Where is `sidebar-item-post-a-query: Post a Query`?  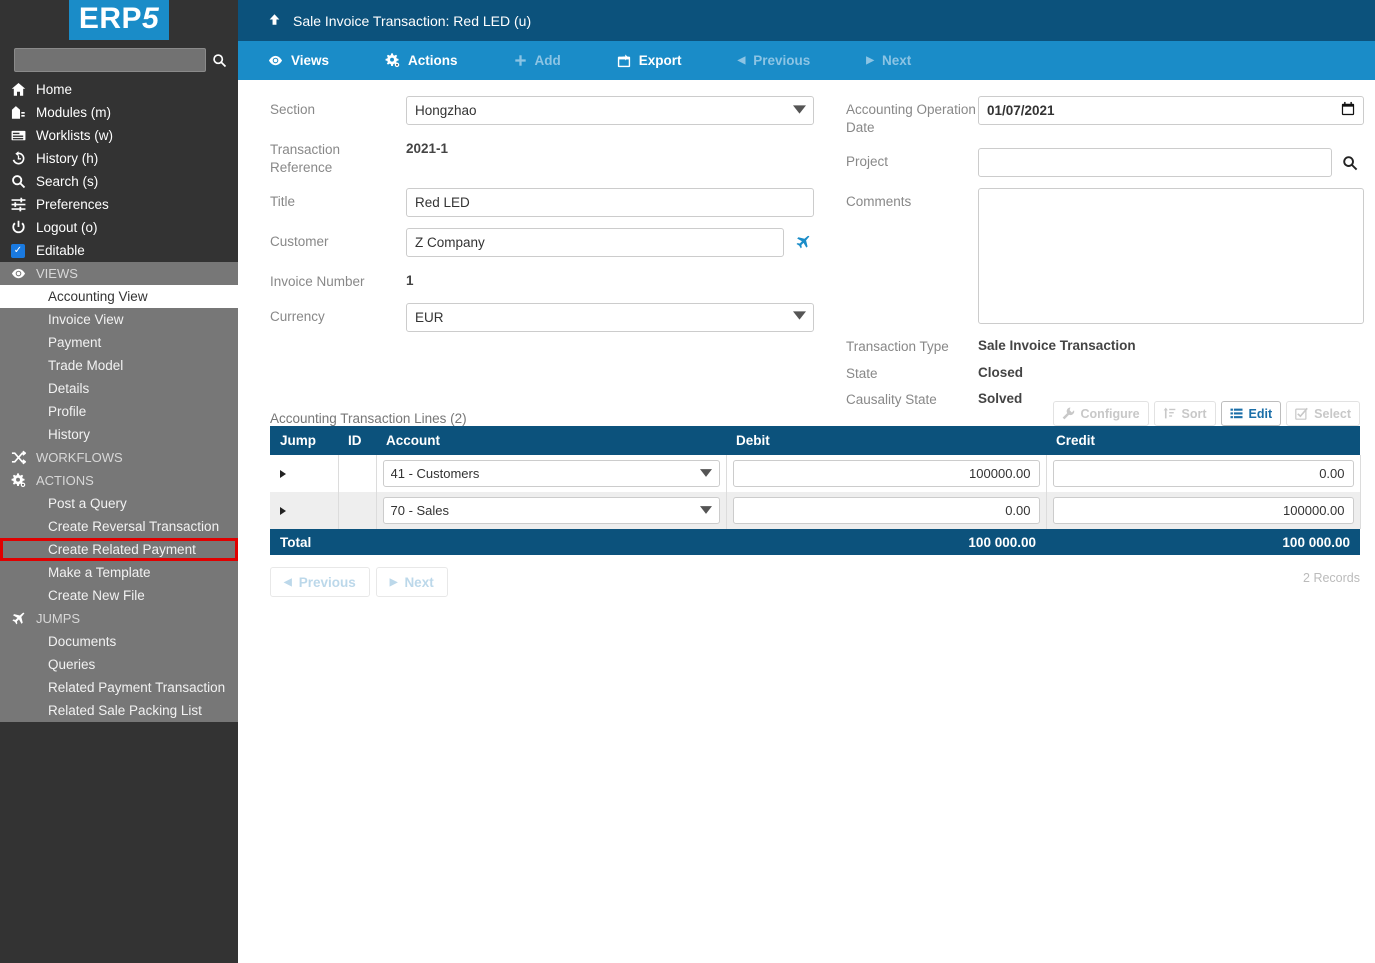 sidebar-item-post-a-query: Post a Query is located at coordinates (119, 503).